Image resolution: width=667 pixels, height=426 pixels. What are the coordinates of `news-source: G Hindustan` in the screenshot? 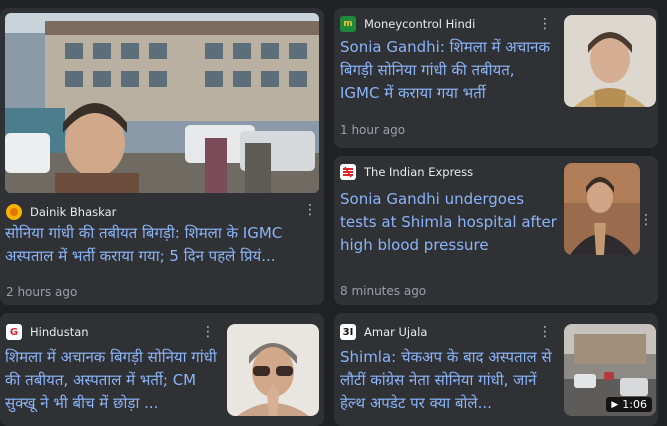 It's located at (47, 332).